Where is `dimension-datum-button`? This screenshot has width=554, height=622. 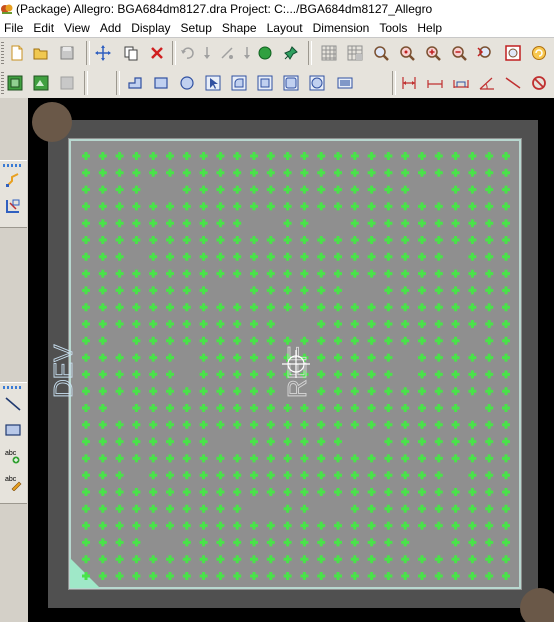
dimension-datum-button is located at coordinates (461, 83).